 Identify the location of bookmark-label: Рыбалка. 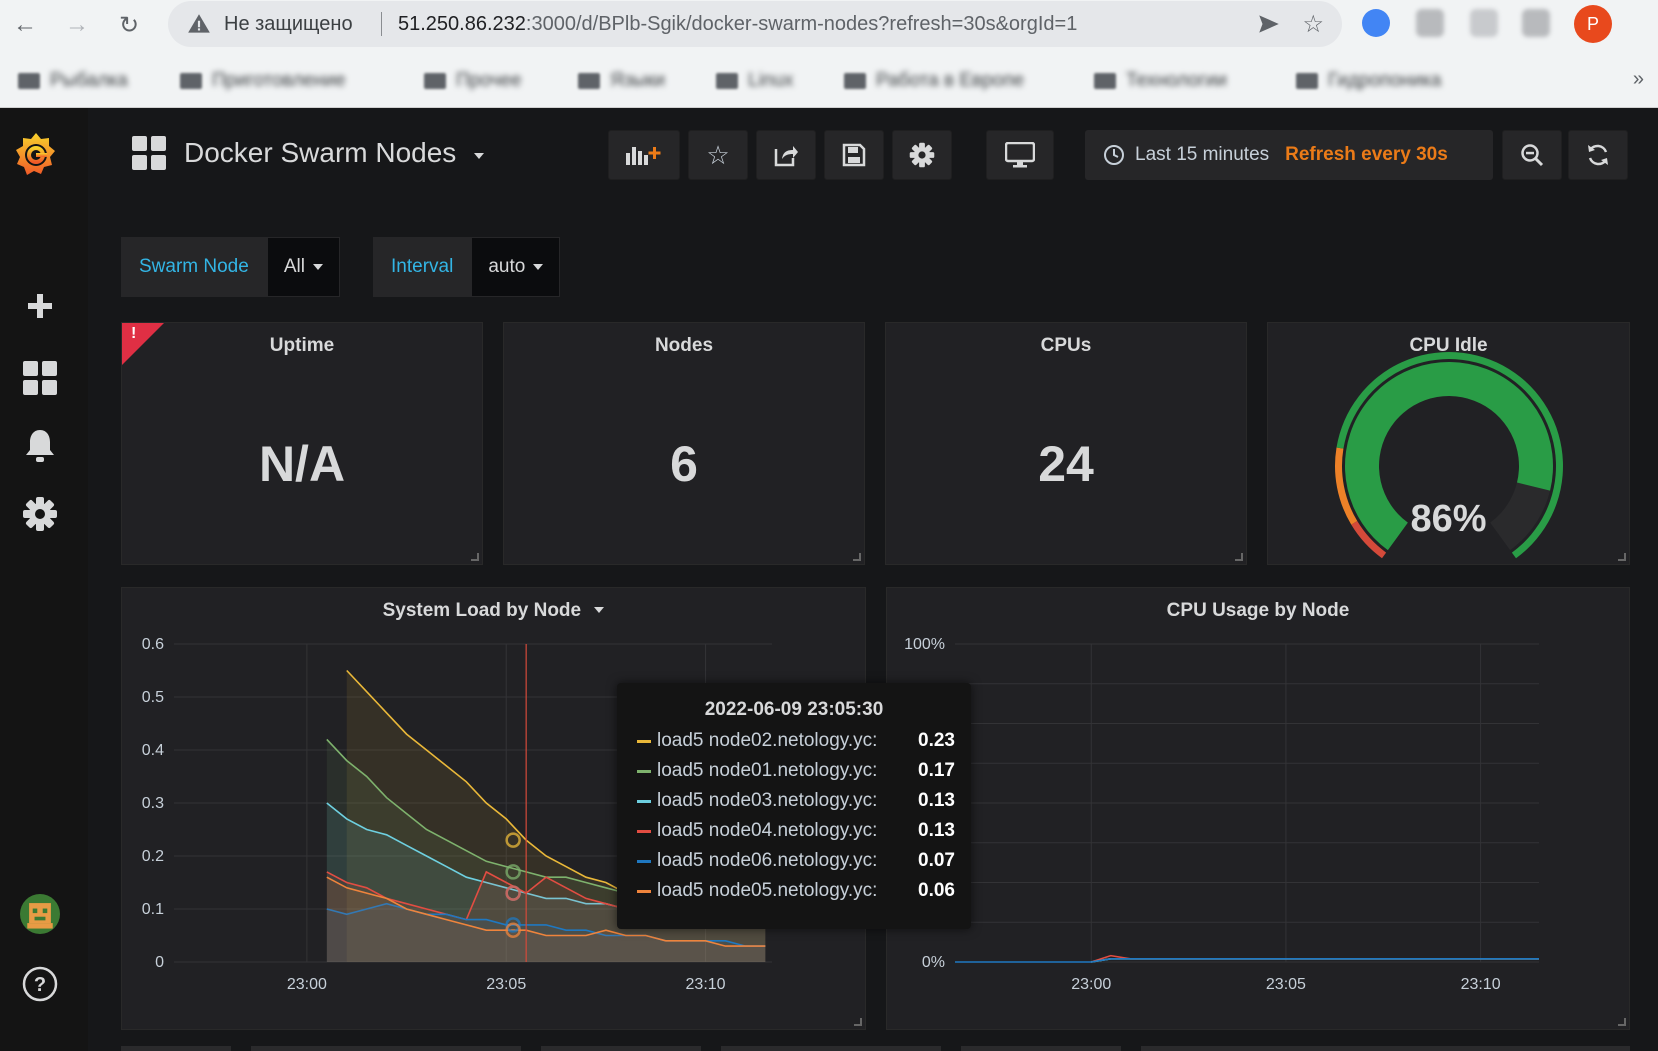
(89, 80).